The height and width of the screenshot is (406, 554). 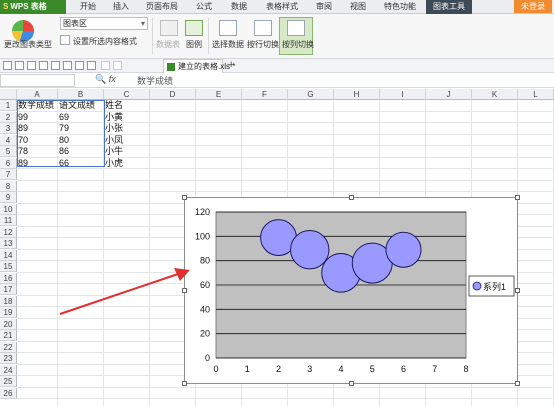 What do you see at coordinates (282, 7) in the screenshot?
I see `menu-tab-5: 表格样式` at bounding box center [282, 7].